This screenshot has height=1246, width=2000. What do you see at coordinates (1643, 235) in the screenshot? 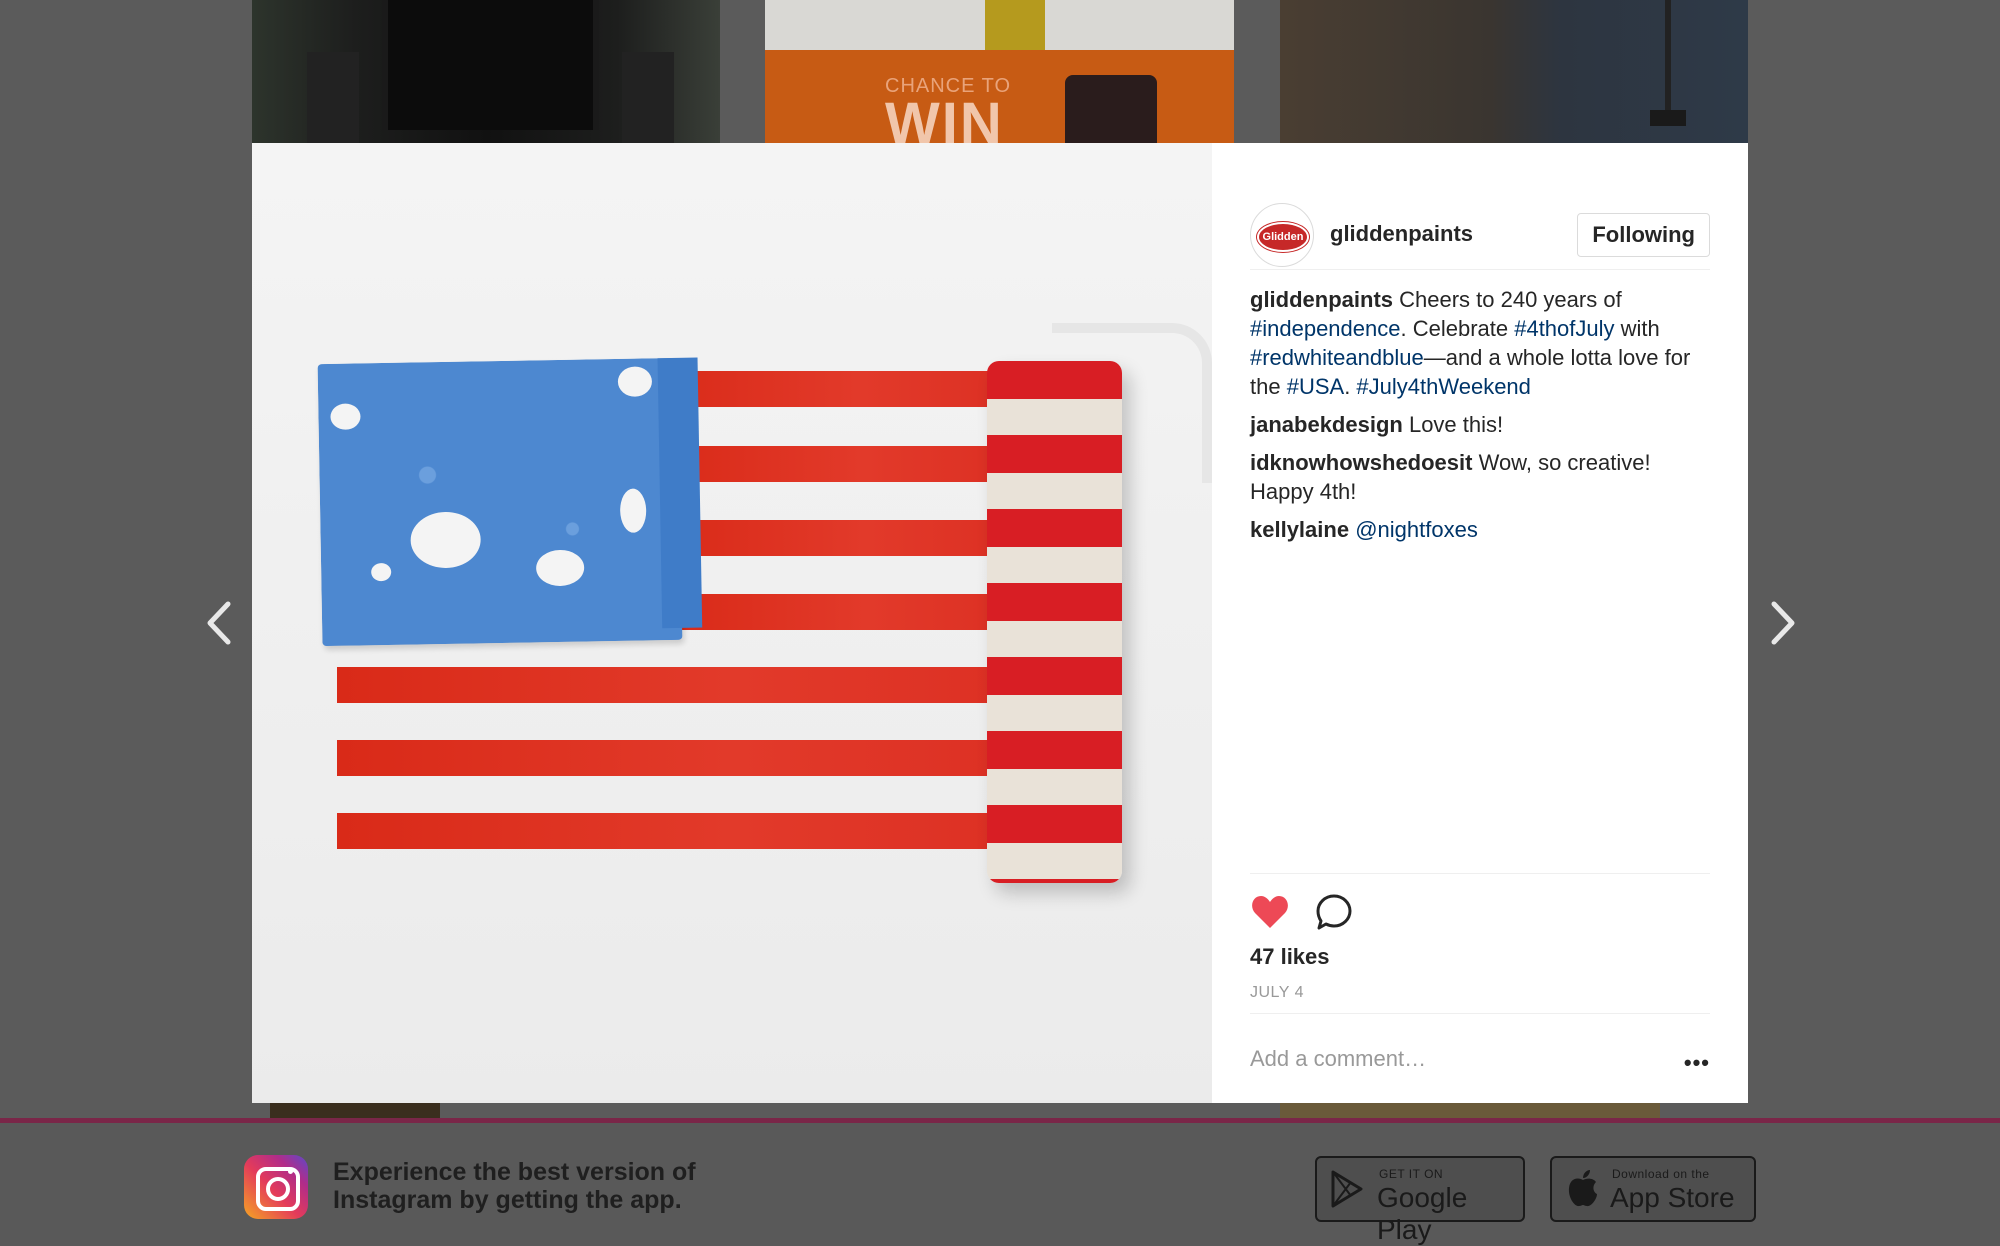
I see `following-button: Following` at bounding box center [1643, 235].